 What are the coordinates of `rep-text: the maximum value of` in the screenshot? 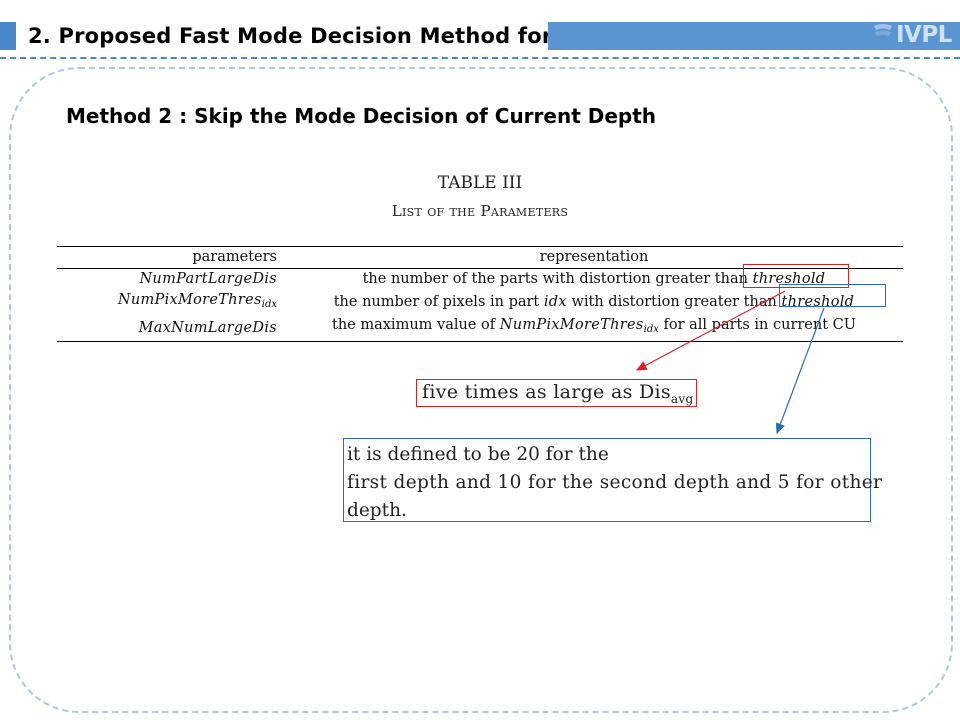 It's located at (414, 325).